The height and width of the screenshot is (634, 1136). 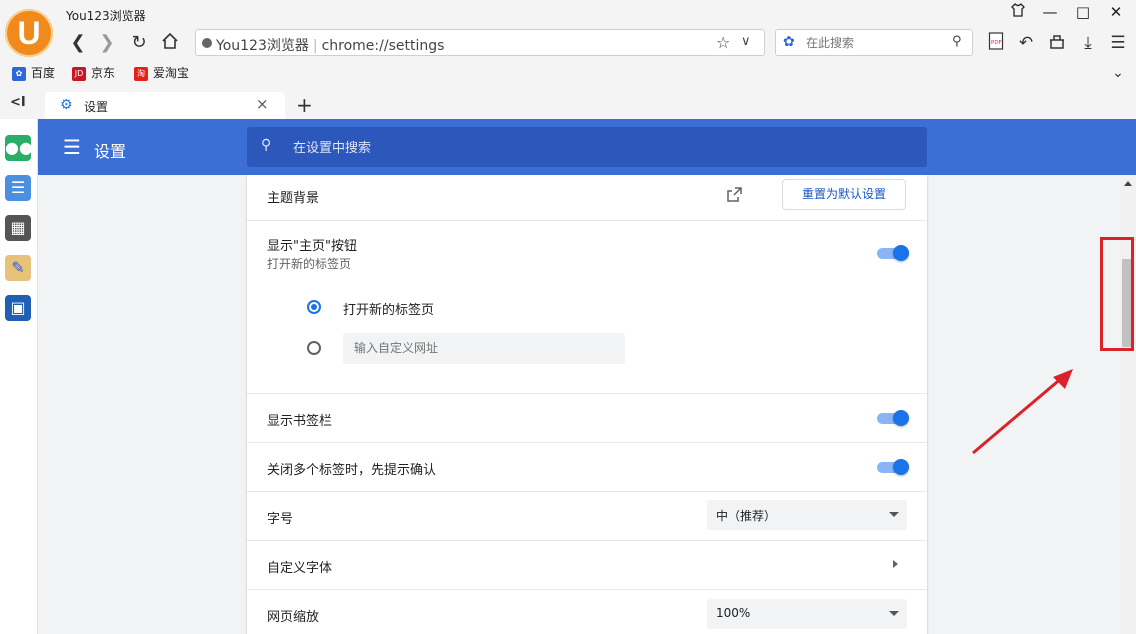 What do you see at coordinates (1057, 43) in the screenshot?
I see `extensions-icon` at bounding box center [1057, 43].